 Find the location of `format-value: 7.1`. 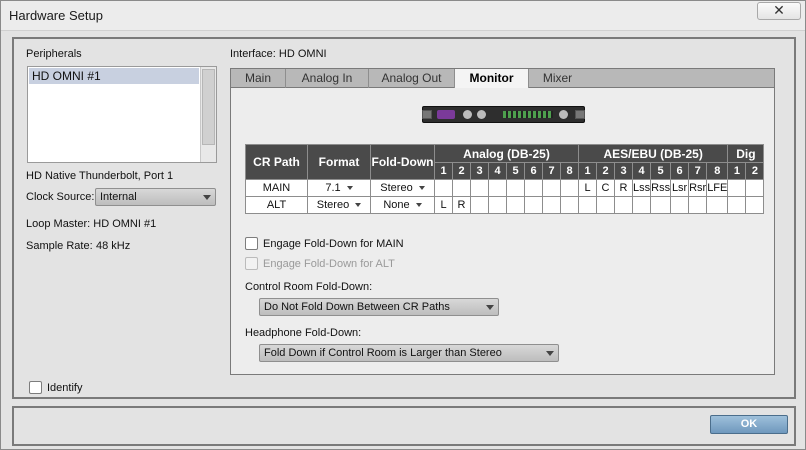

format-value: 7.1 is located at coordinates (333, 188).